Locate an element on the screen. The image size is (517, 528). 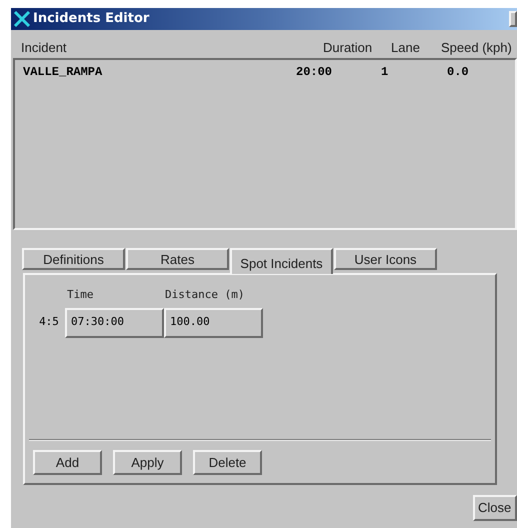
panel-button: Add is located at coordinates (67, 462).